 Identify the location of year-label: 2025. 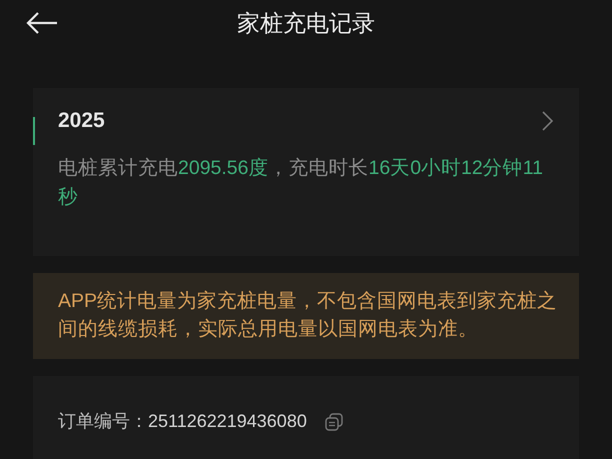
(81, 121).